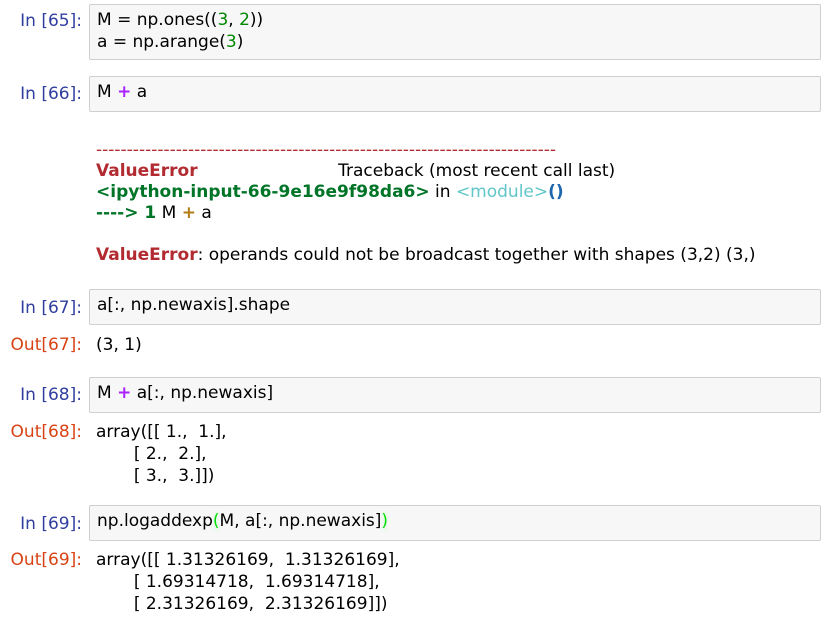 This screenshot has width=821, height=621. I want to click on line-code: a, so click(203, 213).